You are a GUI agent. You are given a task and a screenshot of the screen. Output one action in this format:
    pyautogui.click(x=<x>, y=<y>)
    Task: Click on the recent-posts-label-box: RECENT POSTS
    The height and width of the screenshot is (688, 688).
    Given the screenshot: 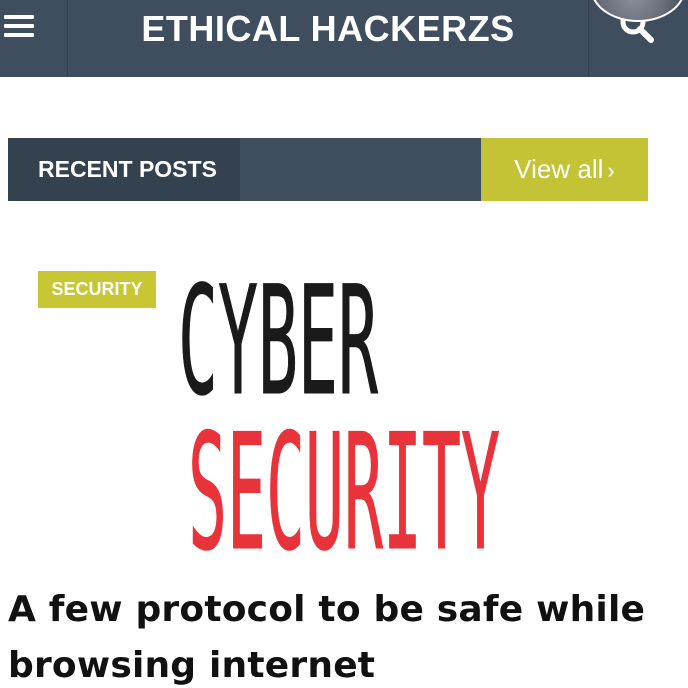 What is the action you would take?
    pyautogui.click(x=124, y=169)
    